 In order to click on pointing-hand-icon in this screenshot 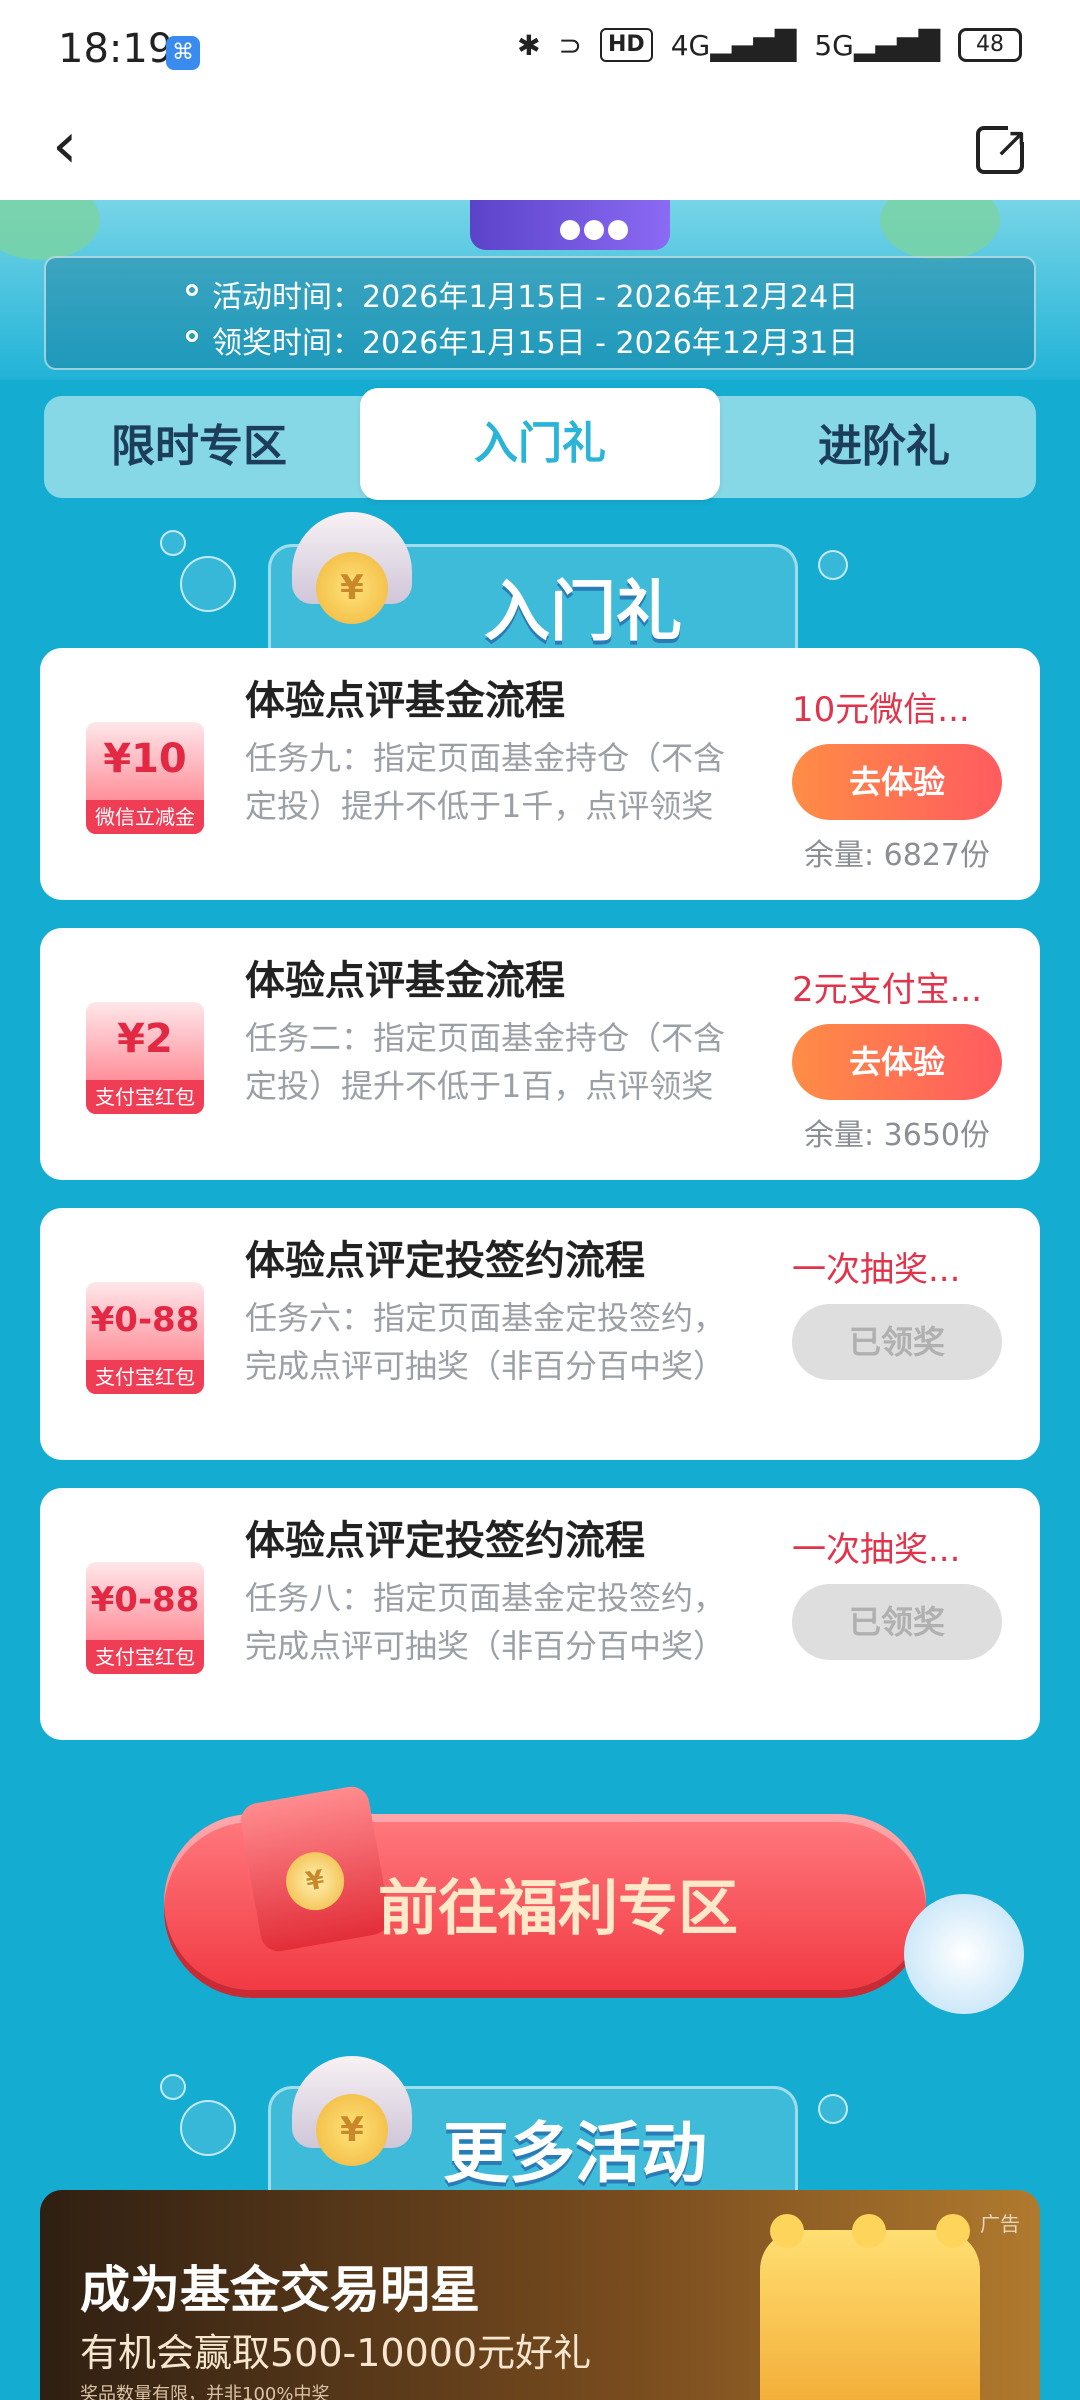, I will do `click(964, 1954)`.